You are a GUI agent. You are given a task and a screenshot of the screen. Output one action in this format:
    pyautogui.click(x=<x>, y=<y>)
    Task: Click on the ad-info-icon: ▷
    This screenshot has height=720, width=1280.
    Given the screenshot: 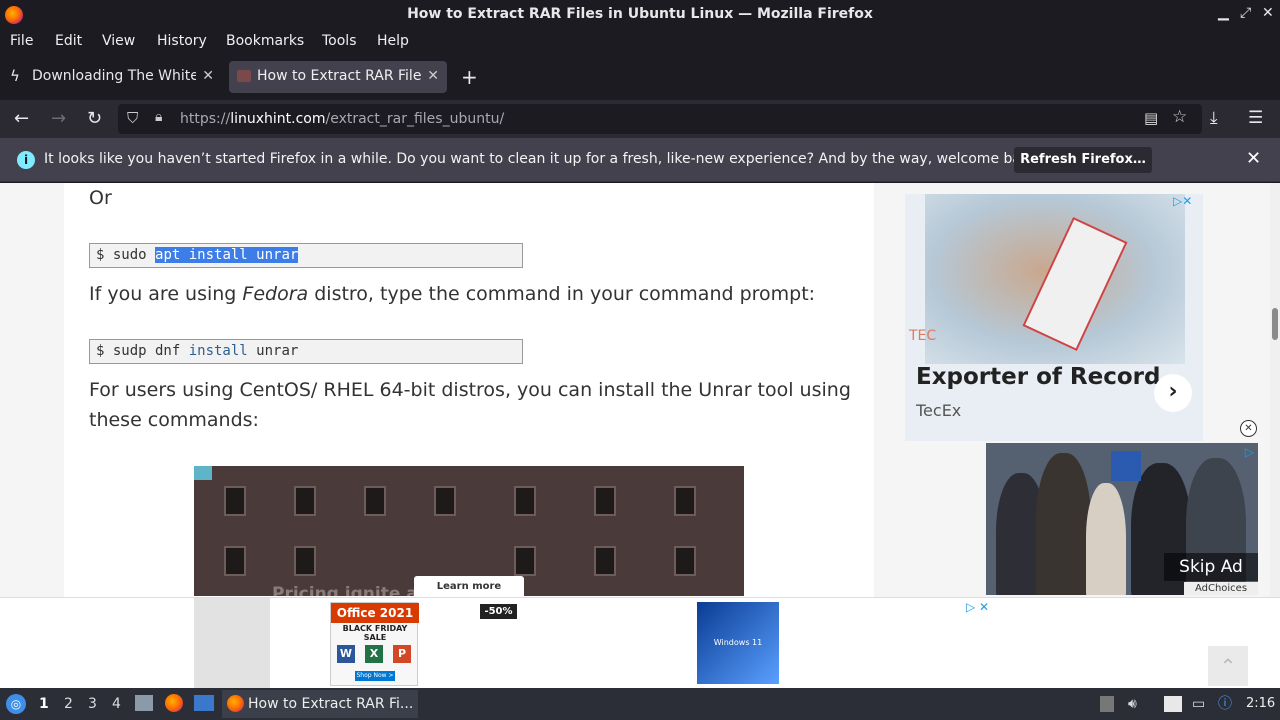 What is the action you would take?
    pyautogui.click(x=1249, y=452)
    